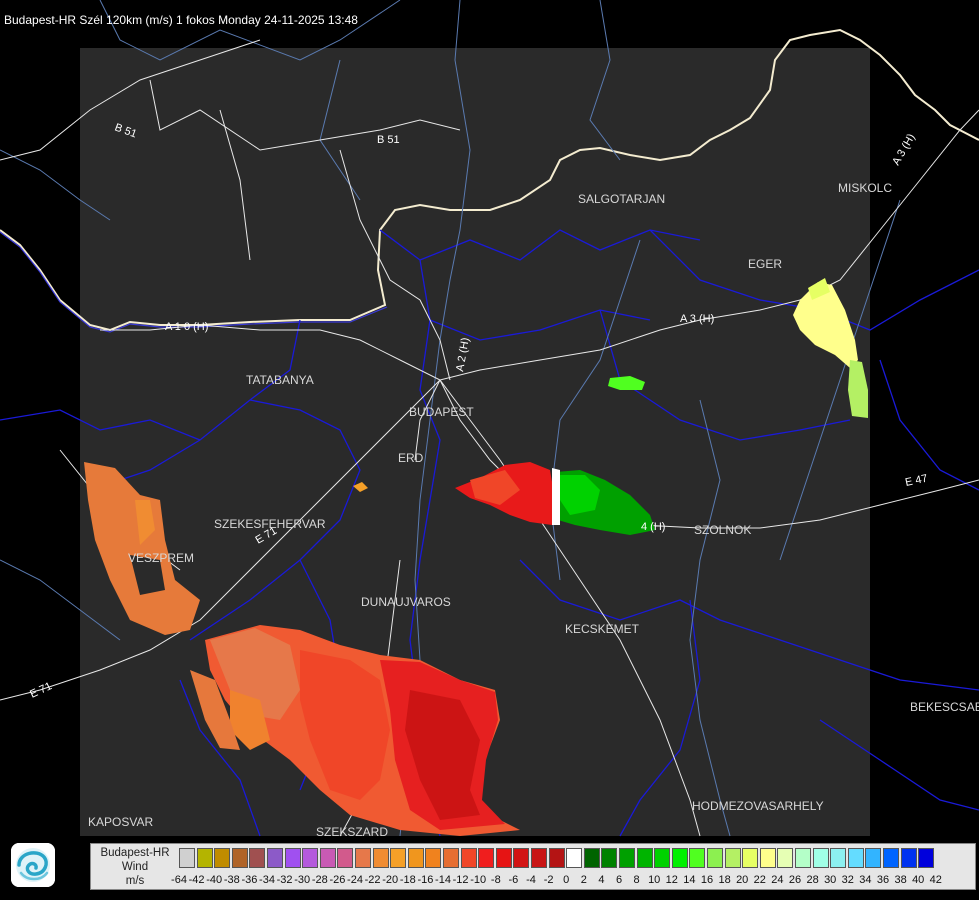  Describe the element at coordinates (944, 707) in the screenshot. I see `city-label: BEKESCSABA` at that location.